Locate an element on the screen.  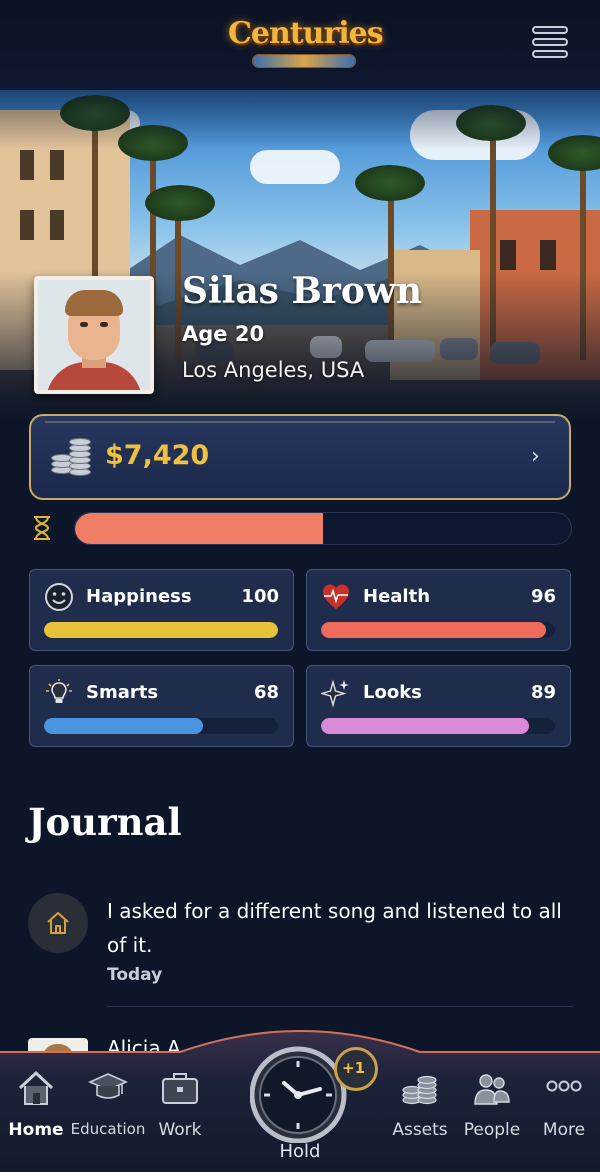
stat-label: Looks is located at coordinates (392, 692).